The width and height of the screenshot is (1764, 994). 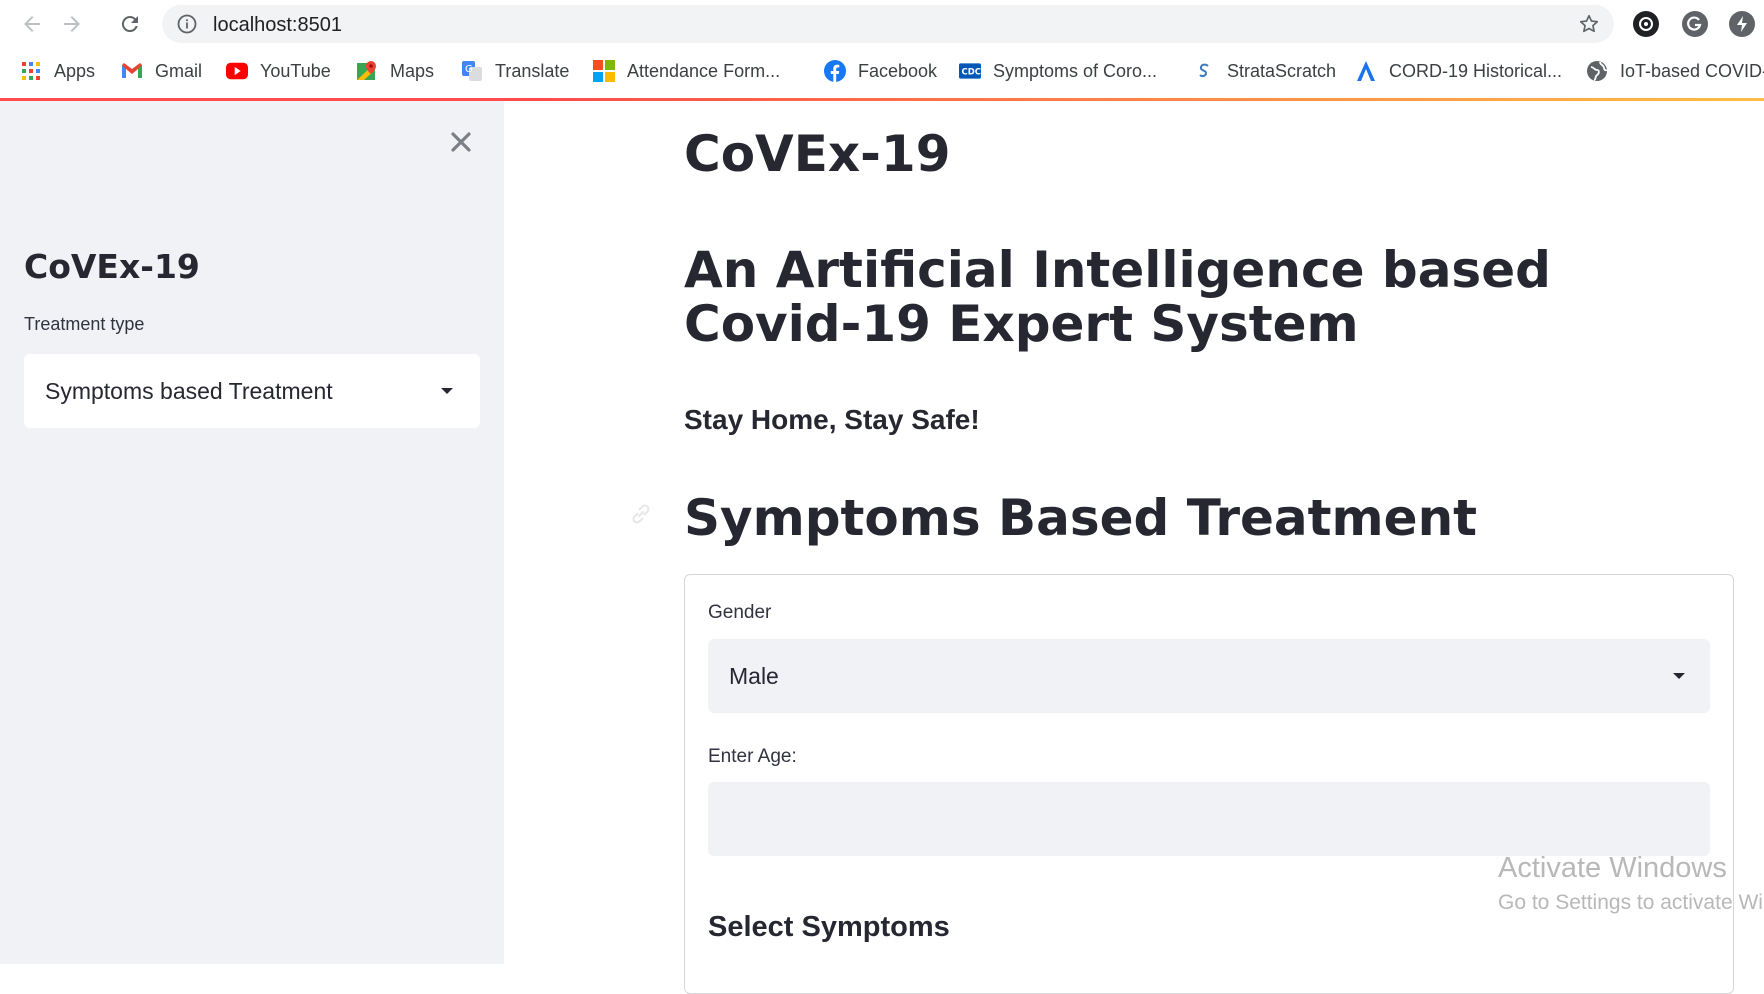 What do you see at coordinates (469, 69) in the screenshot?
I see `svg-text: G` at bounding box center [469, 69].